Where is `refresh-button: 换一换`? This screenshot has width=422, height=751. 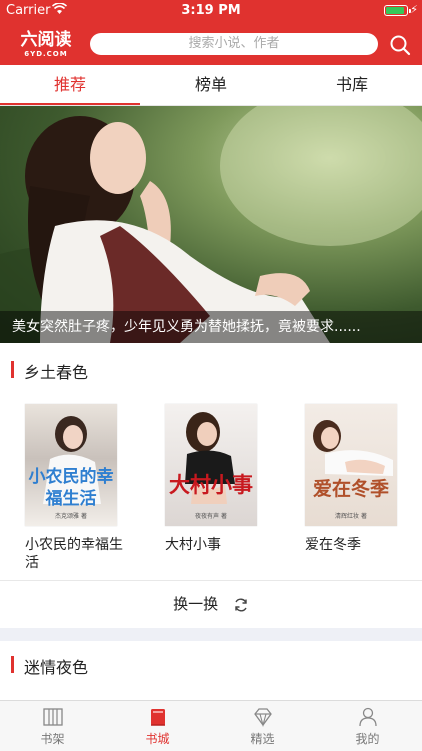 refresh-button: 换一换 is located at coordinates (211, 604).